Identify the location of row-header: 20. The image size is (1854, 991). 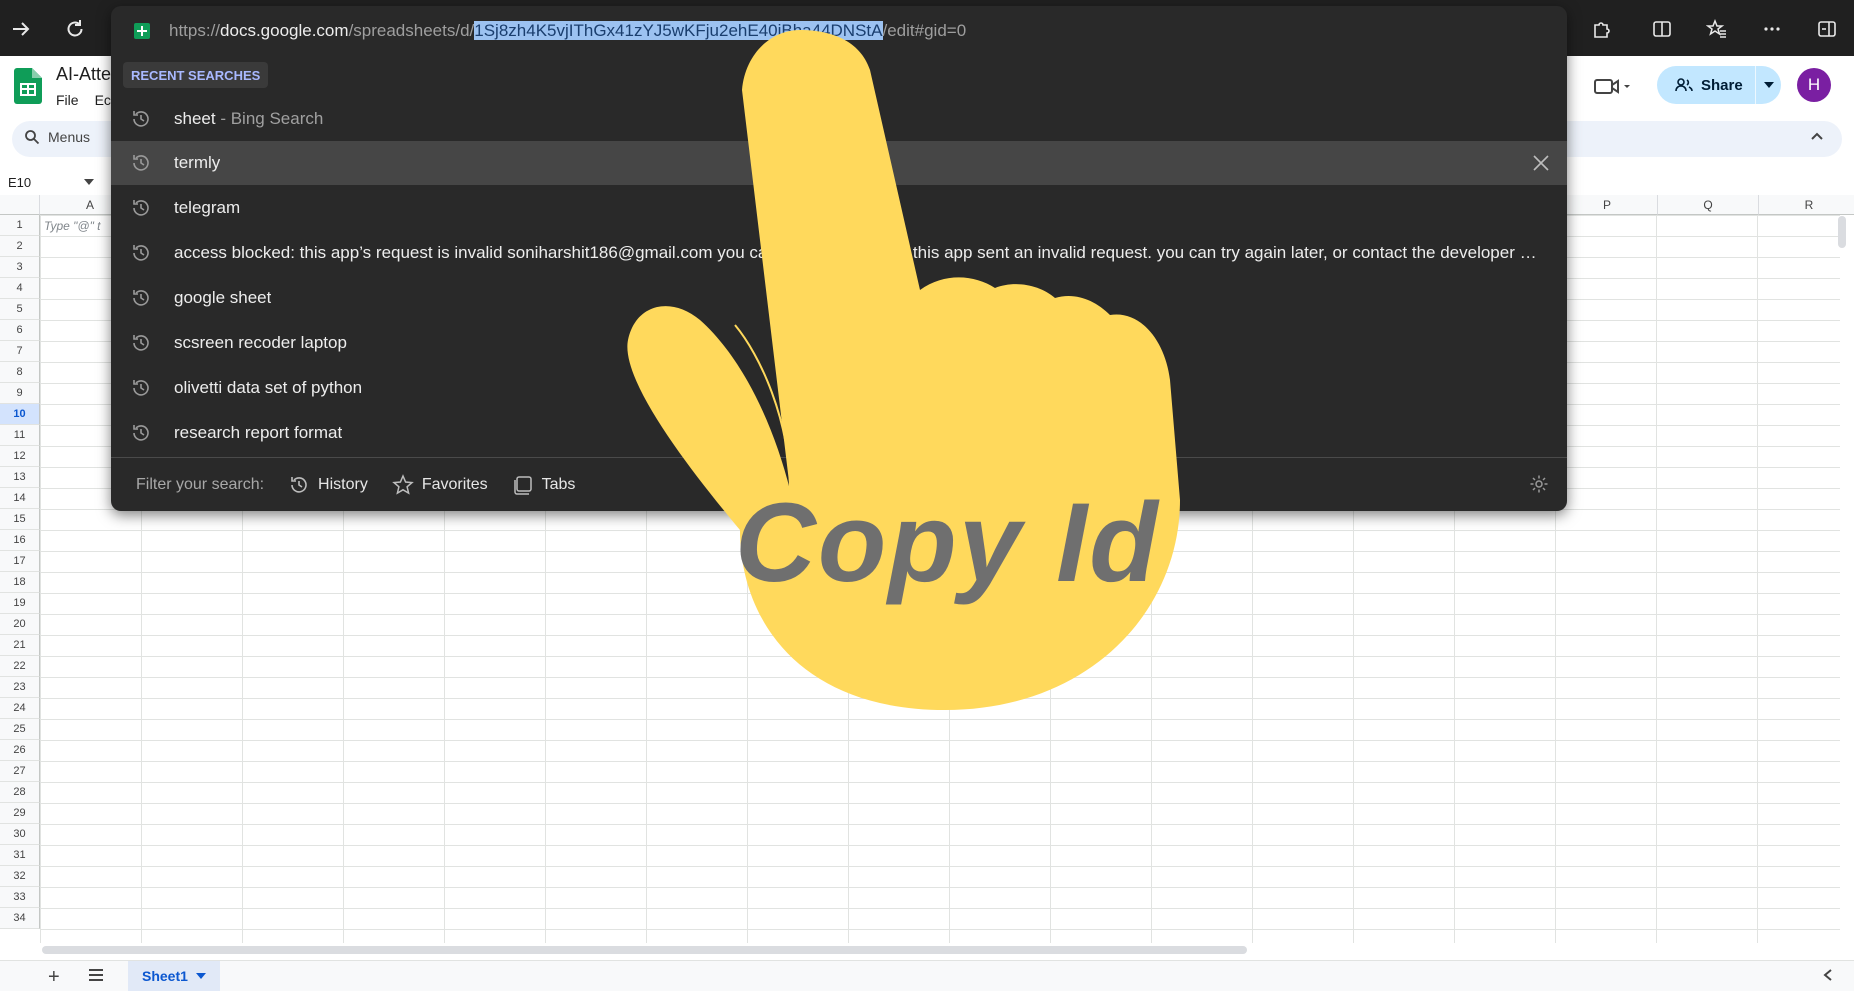
(20, 624).